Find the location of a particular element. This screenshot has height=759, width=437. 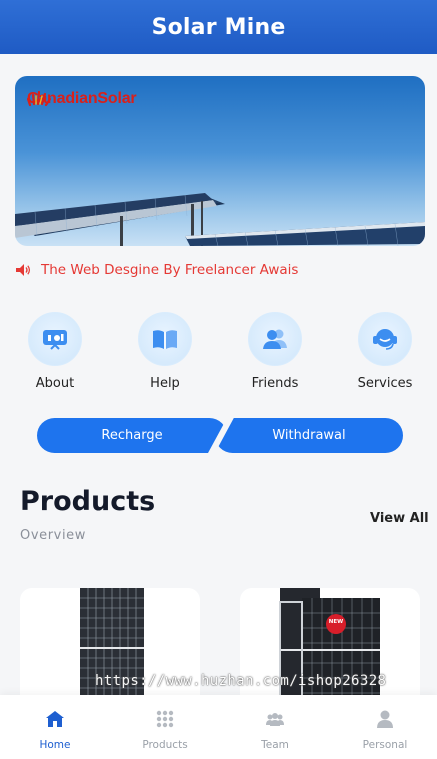

section-title: Products is located at coordinates (88, 501).